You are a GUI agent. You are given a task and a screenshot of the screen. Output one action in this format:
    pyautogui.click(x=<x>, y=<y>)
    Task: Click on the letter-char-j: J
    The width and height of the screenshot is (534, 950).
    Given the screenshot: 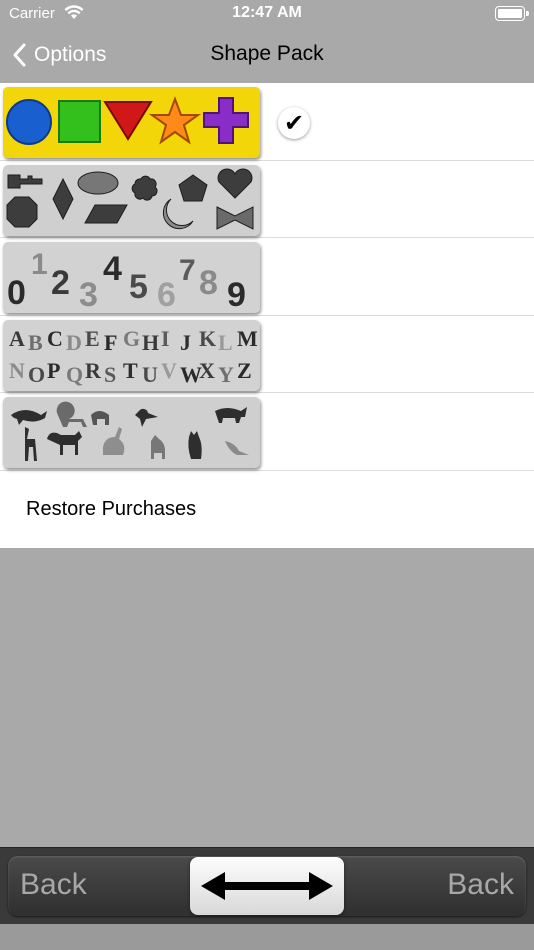 What is the action you would take?
    pyautogui.click(x=185, y=342)
    